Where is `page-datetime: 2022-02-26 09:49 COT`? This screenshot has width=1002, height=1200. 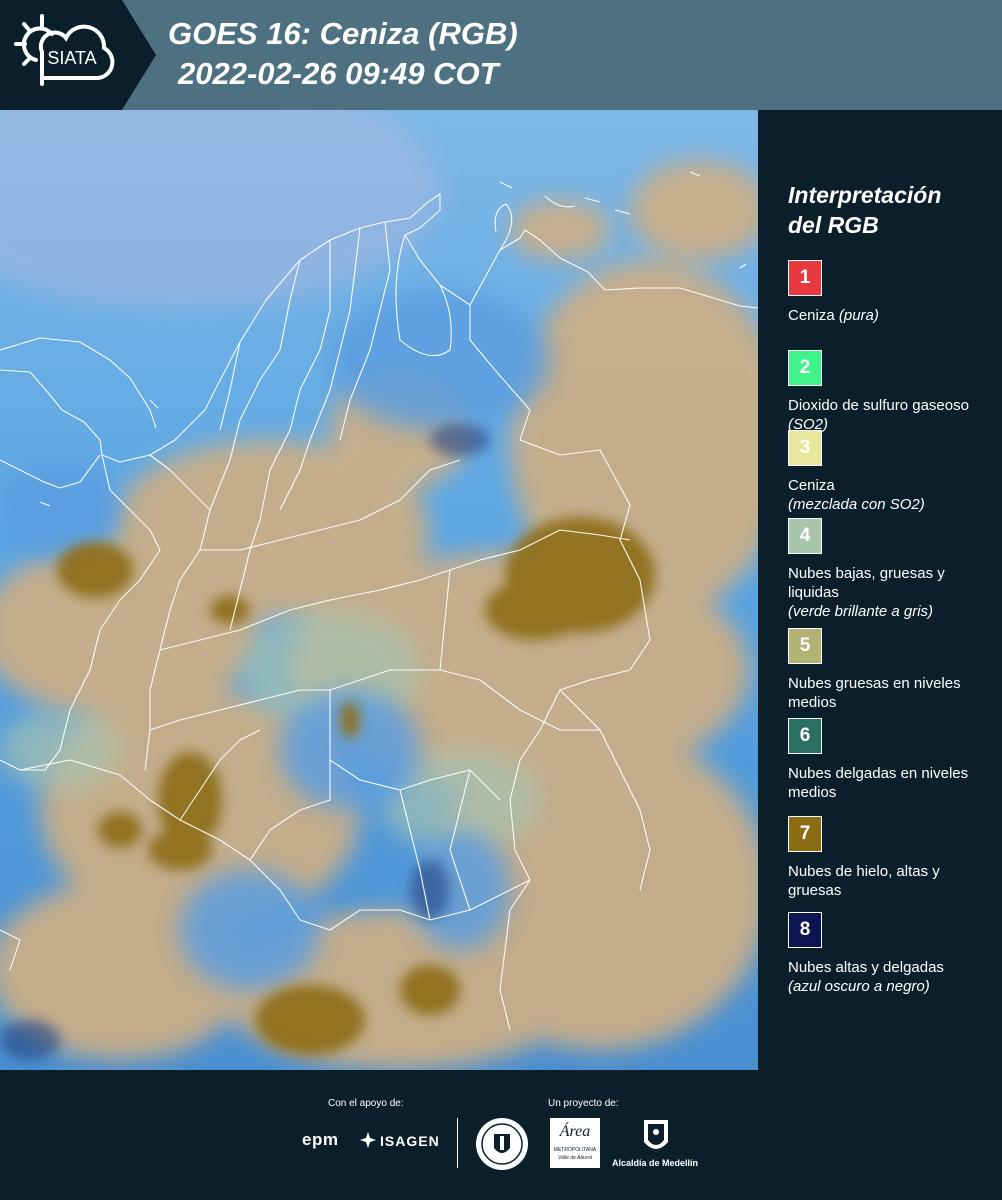
page-datetime: 2022-02-26 09:49 COT is located at coordinates (338, 73).